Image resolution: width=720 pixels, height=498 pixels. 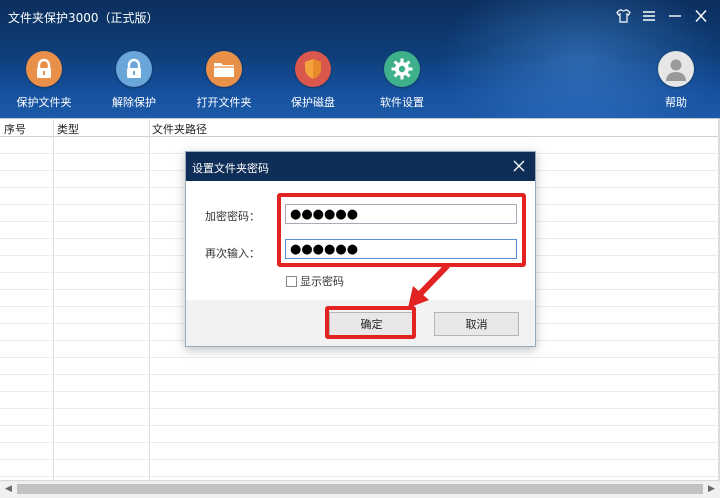 What do you see at coordinates (402, 69) in the screenshot?
I see `gear-icon` at bounding box center [402, 69].